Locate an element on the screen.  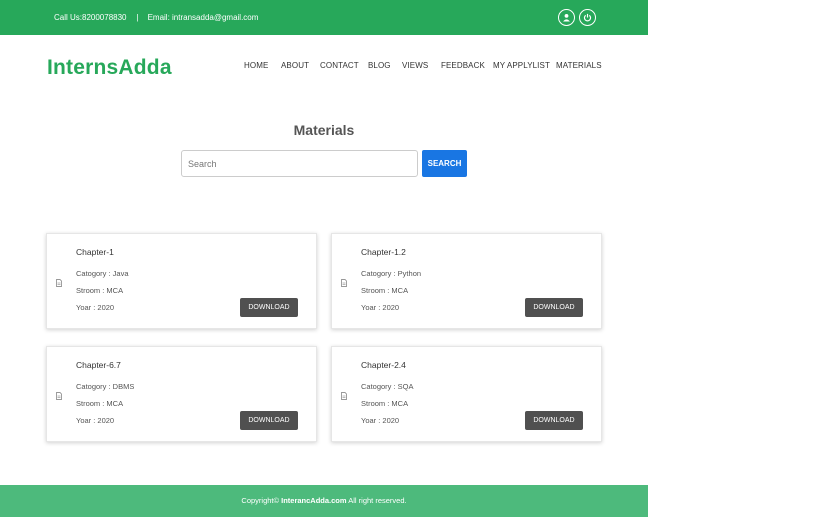
nav-contact: CONTACT is located at coordinates (339, 65).